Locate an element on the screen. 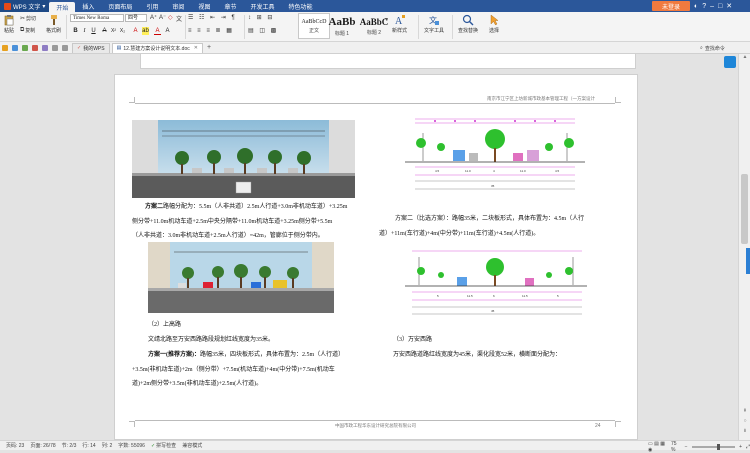 The width and height of the screenshot is (750, 453). para-text: 方案二（比选方案）：路幅35米，二块板形式，具体布置为：4.5m（人行 is located at coordinates (490, 219).